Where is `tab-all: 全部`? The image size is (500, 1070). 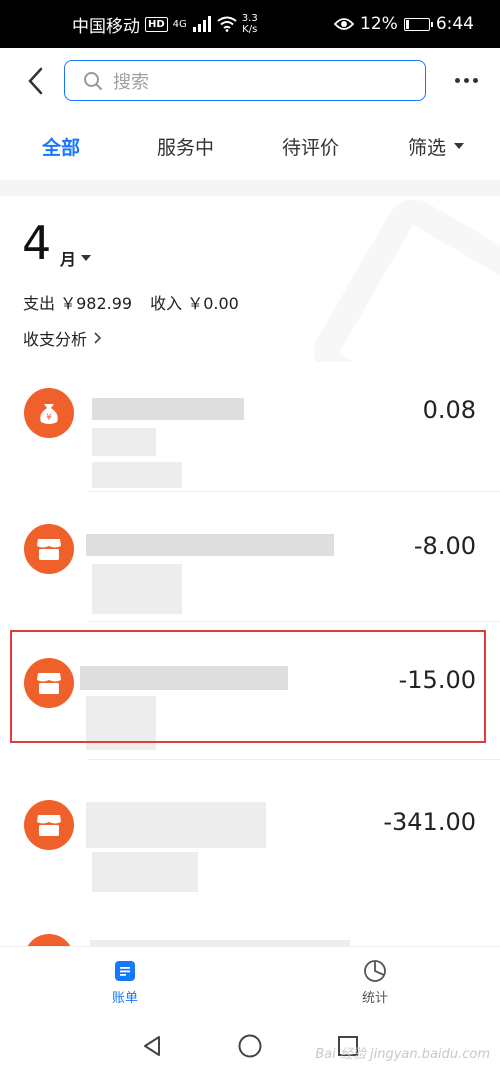
tab-all: 全部 is located at coordinates (61, 146).